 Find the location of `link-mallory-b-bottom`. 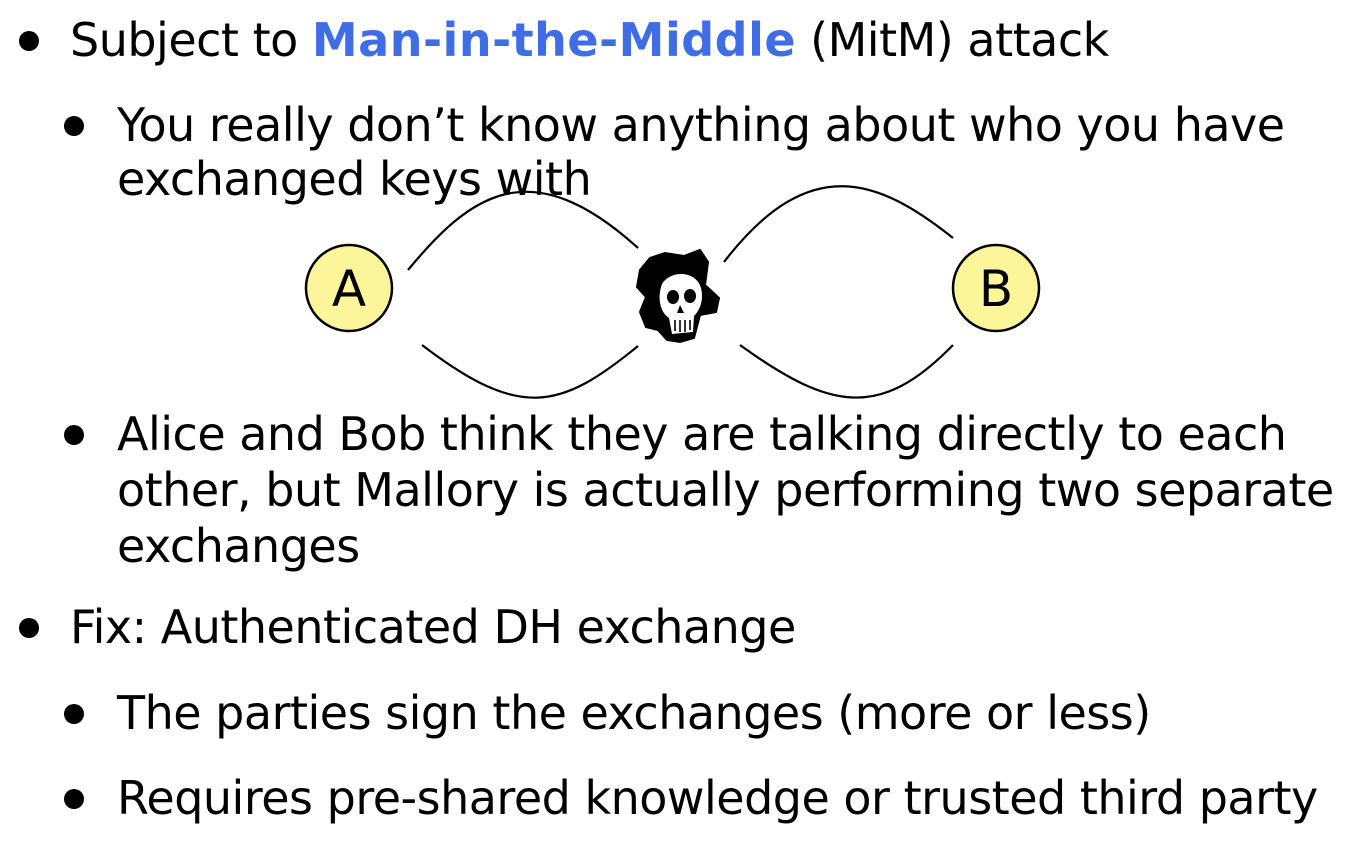

link-mallory-b-bottom is located at coordinates (846, 371).